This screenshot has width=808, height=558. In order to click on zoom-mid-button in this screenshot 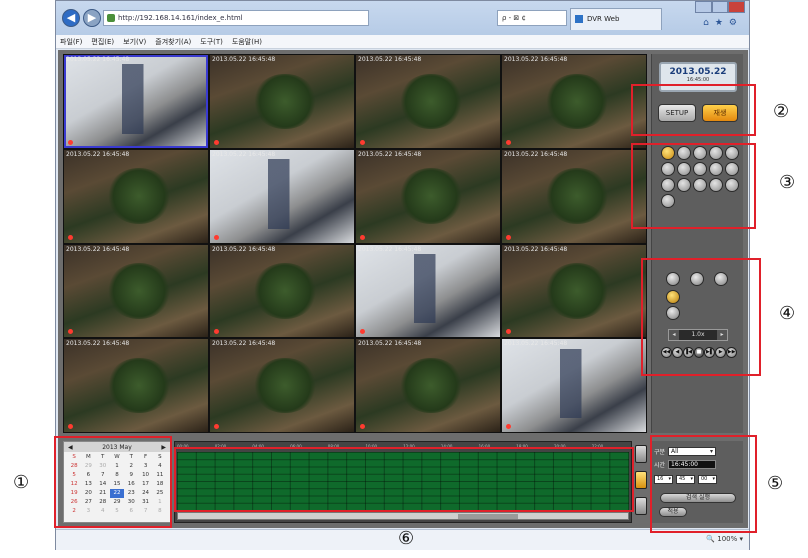, I will do `click(641, 480)`.